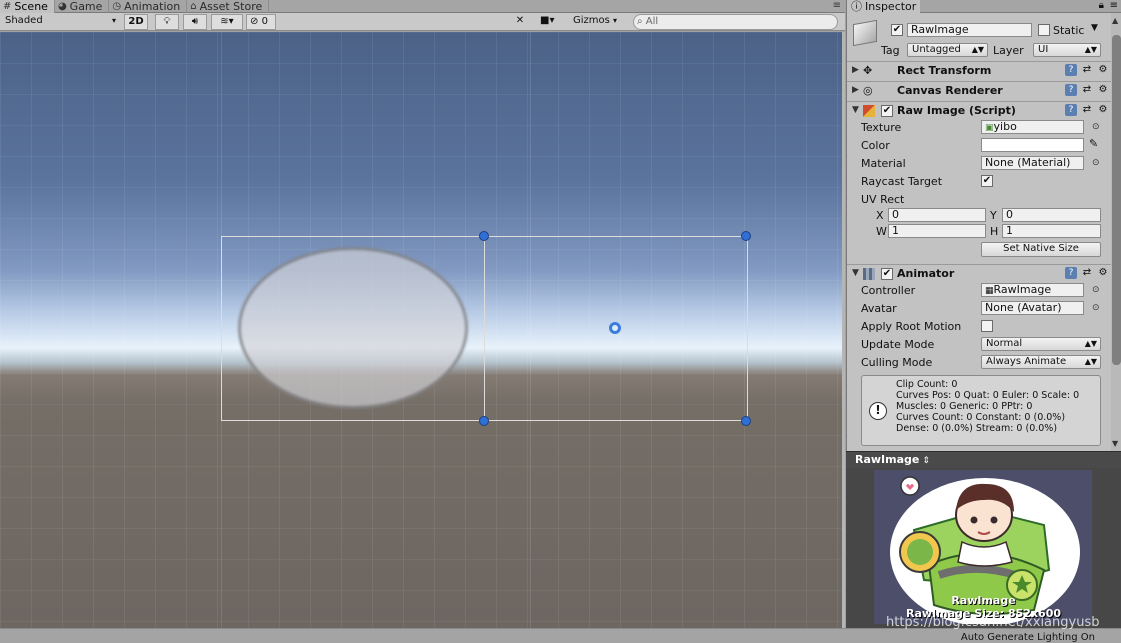  Describe the element at coordinates (937, 231) in the screenshot. I see `uv-w-field: 1` at that location.